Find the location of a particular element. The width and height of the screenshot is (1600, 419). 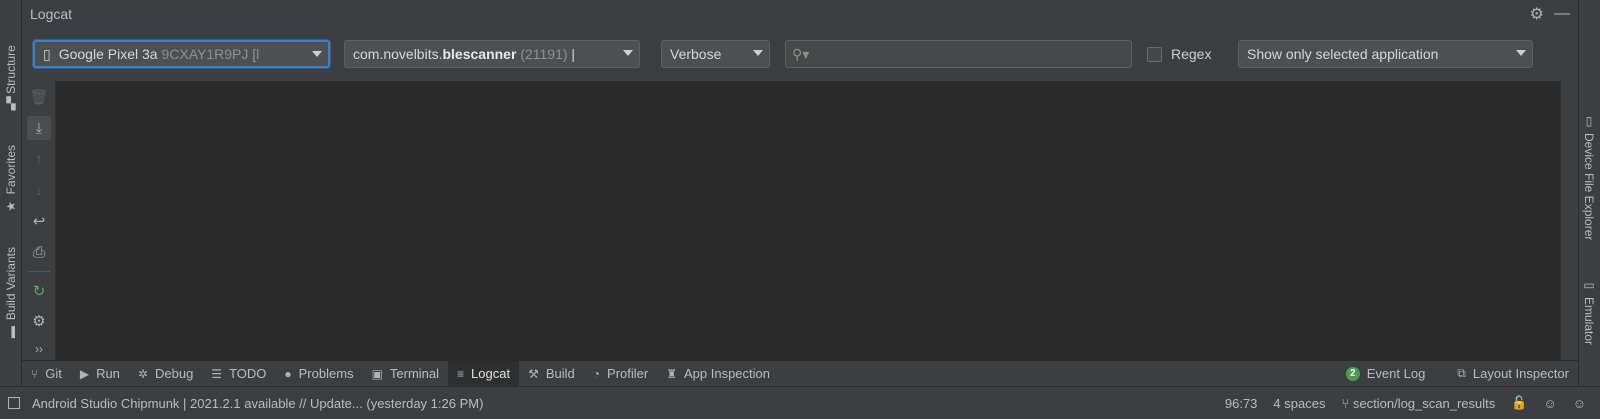

device-serial: 9CXAY1R9PJ [ is located at coordinates (209, 54).